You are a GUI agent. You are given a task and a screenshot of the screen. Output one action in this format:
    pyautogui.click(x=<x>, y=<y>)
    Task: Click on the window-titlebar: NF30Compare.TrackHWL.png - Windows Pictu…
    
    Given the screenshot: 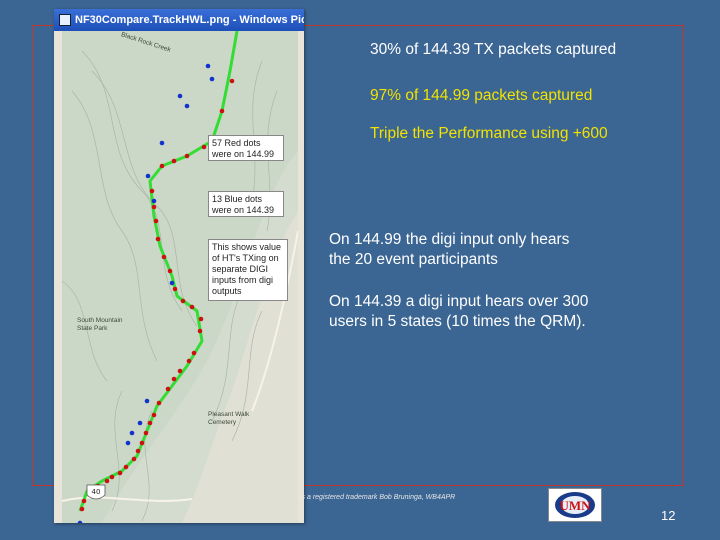 What is the action you would take?
    pyautogui.click(x=179, y=20)
    